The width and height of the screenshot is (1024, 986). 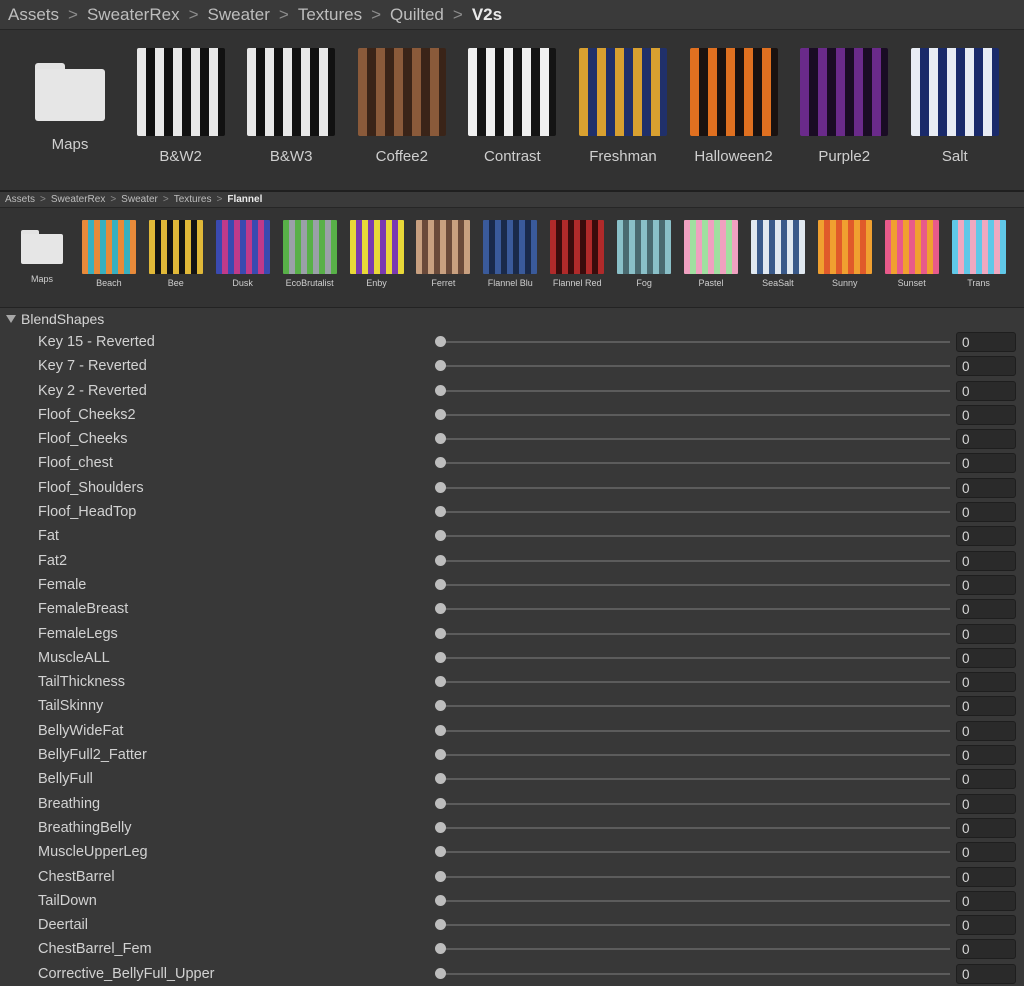 What do you see at coordinates (979, 254) in the screenshot?
I see `asset-tile: Trans` at bounding box center [979, 254].